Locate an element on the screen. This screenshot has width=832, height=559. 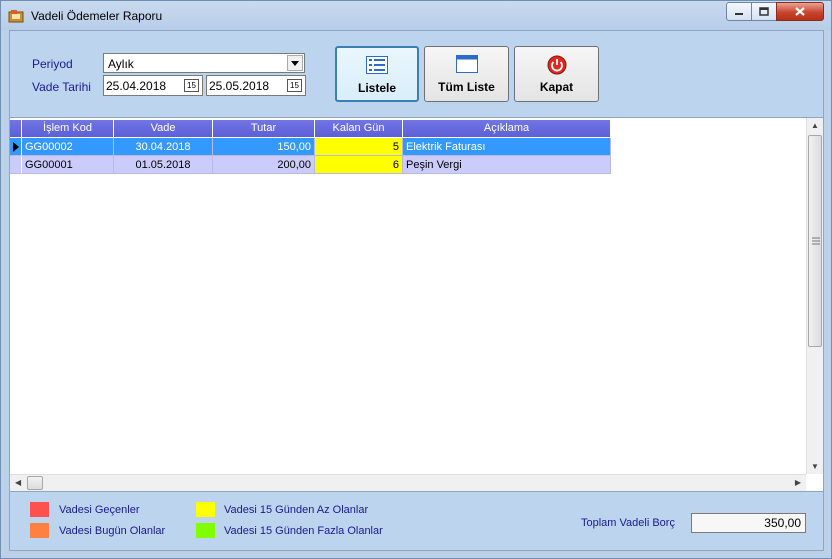
current-row-arrow-icon is located at coordinates (16, 147).